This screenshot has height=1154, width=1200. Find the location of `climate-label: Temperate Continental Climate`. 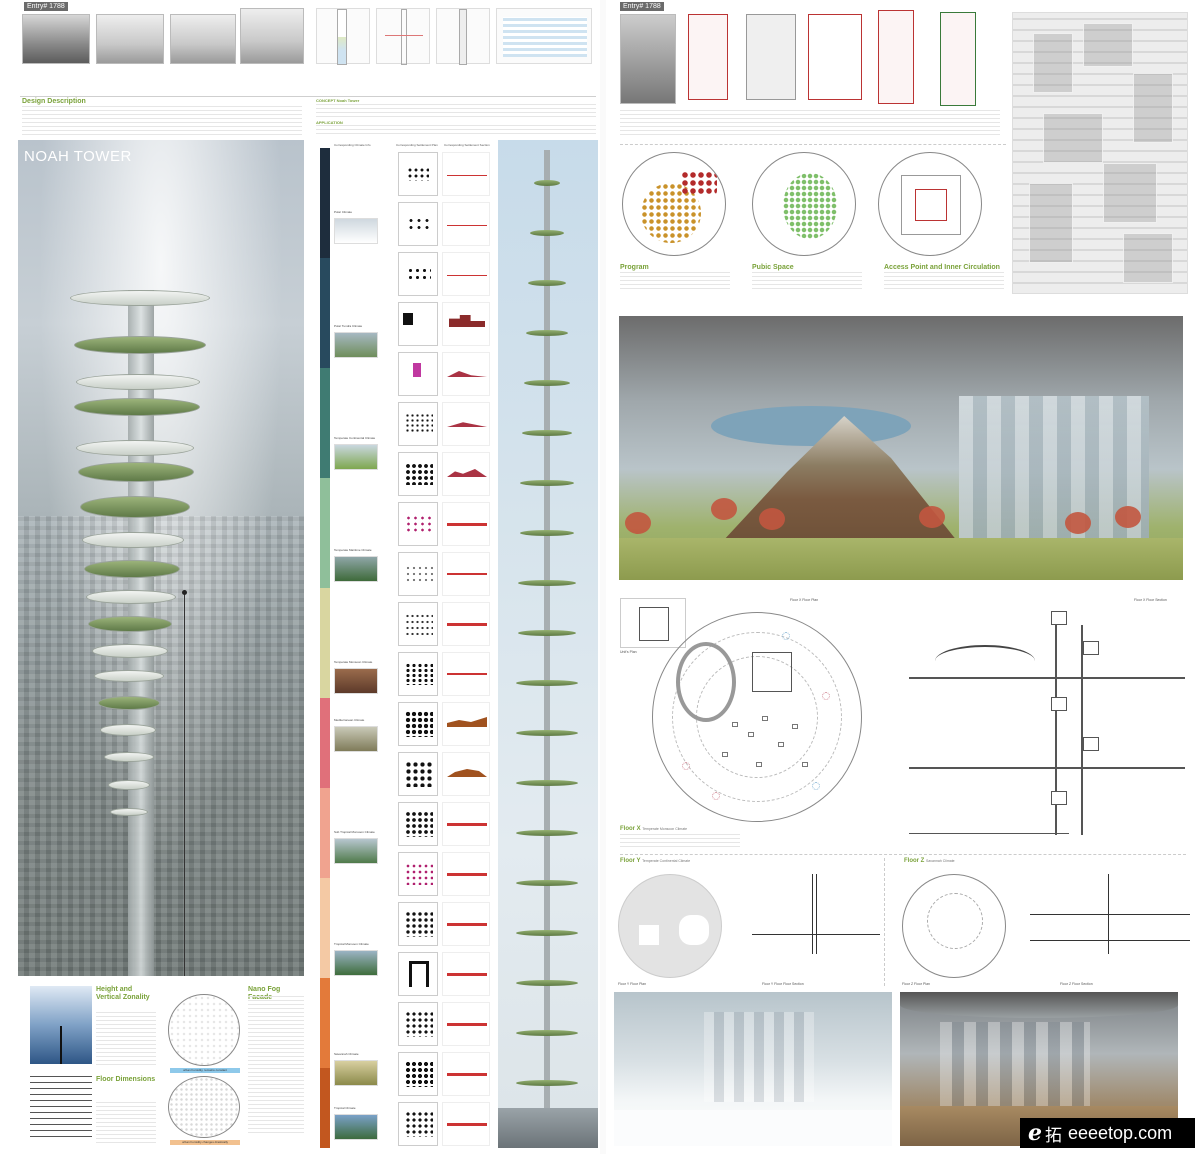

climate-label: Temperate Continental Climate is located at coordinates (355, 438).